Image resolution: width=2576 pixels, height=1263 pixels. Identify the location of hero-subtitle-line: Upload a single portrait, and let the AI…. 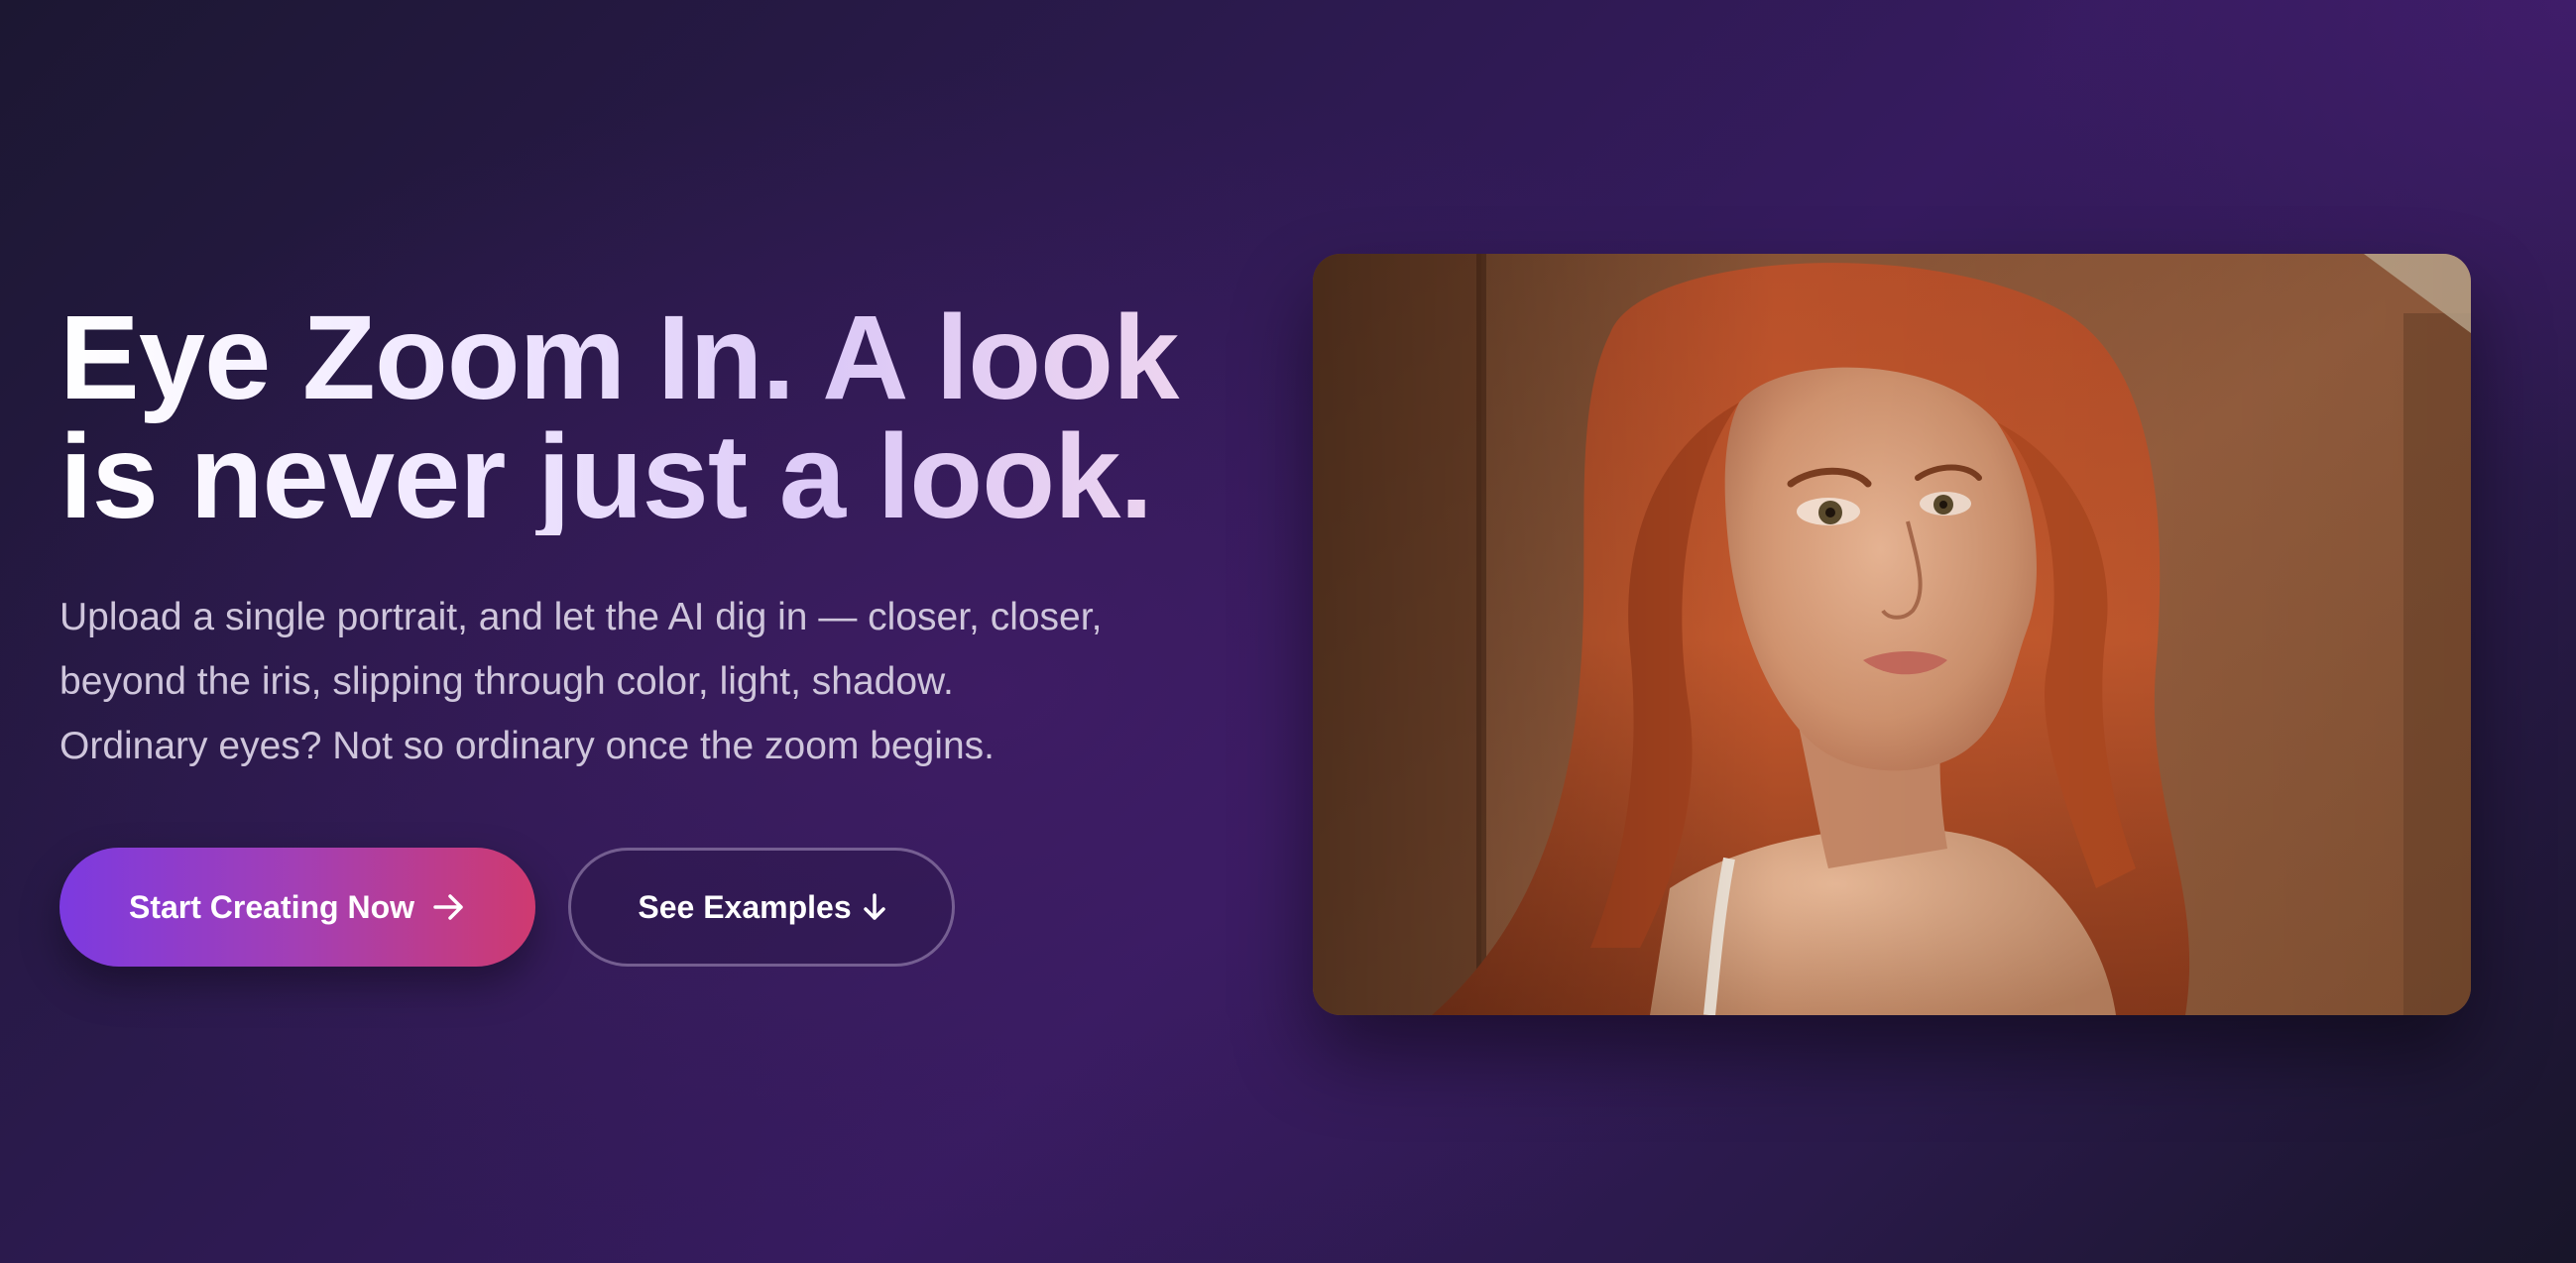
(581, 617).